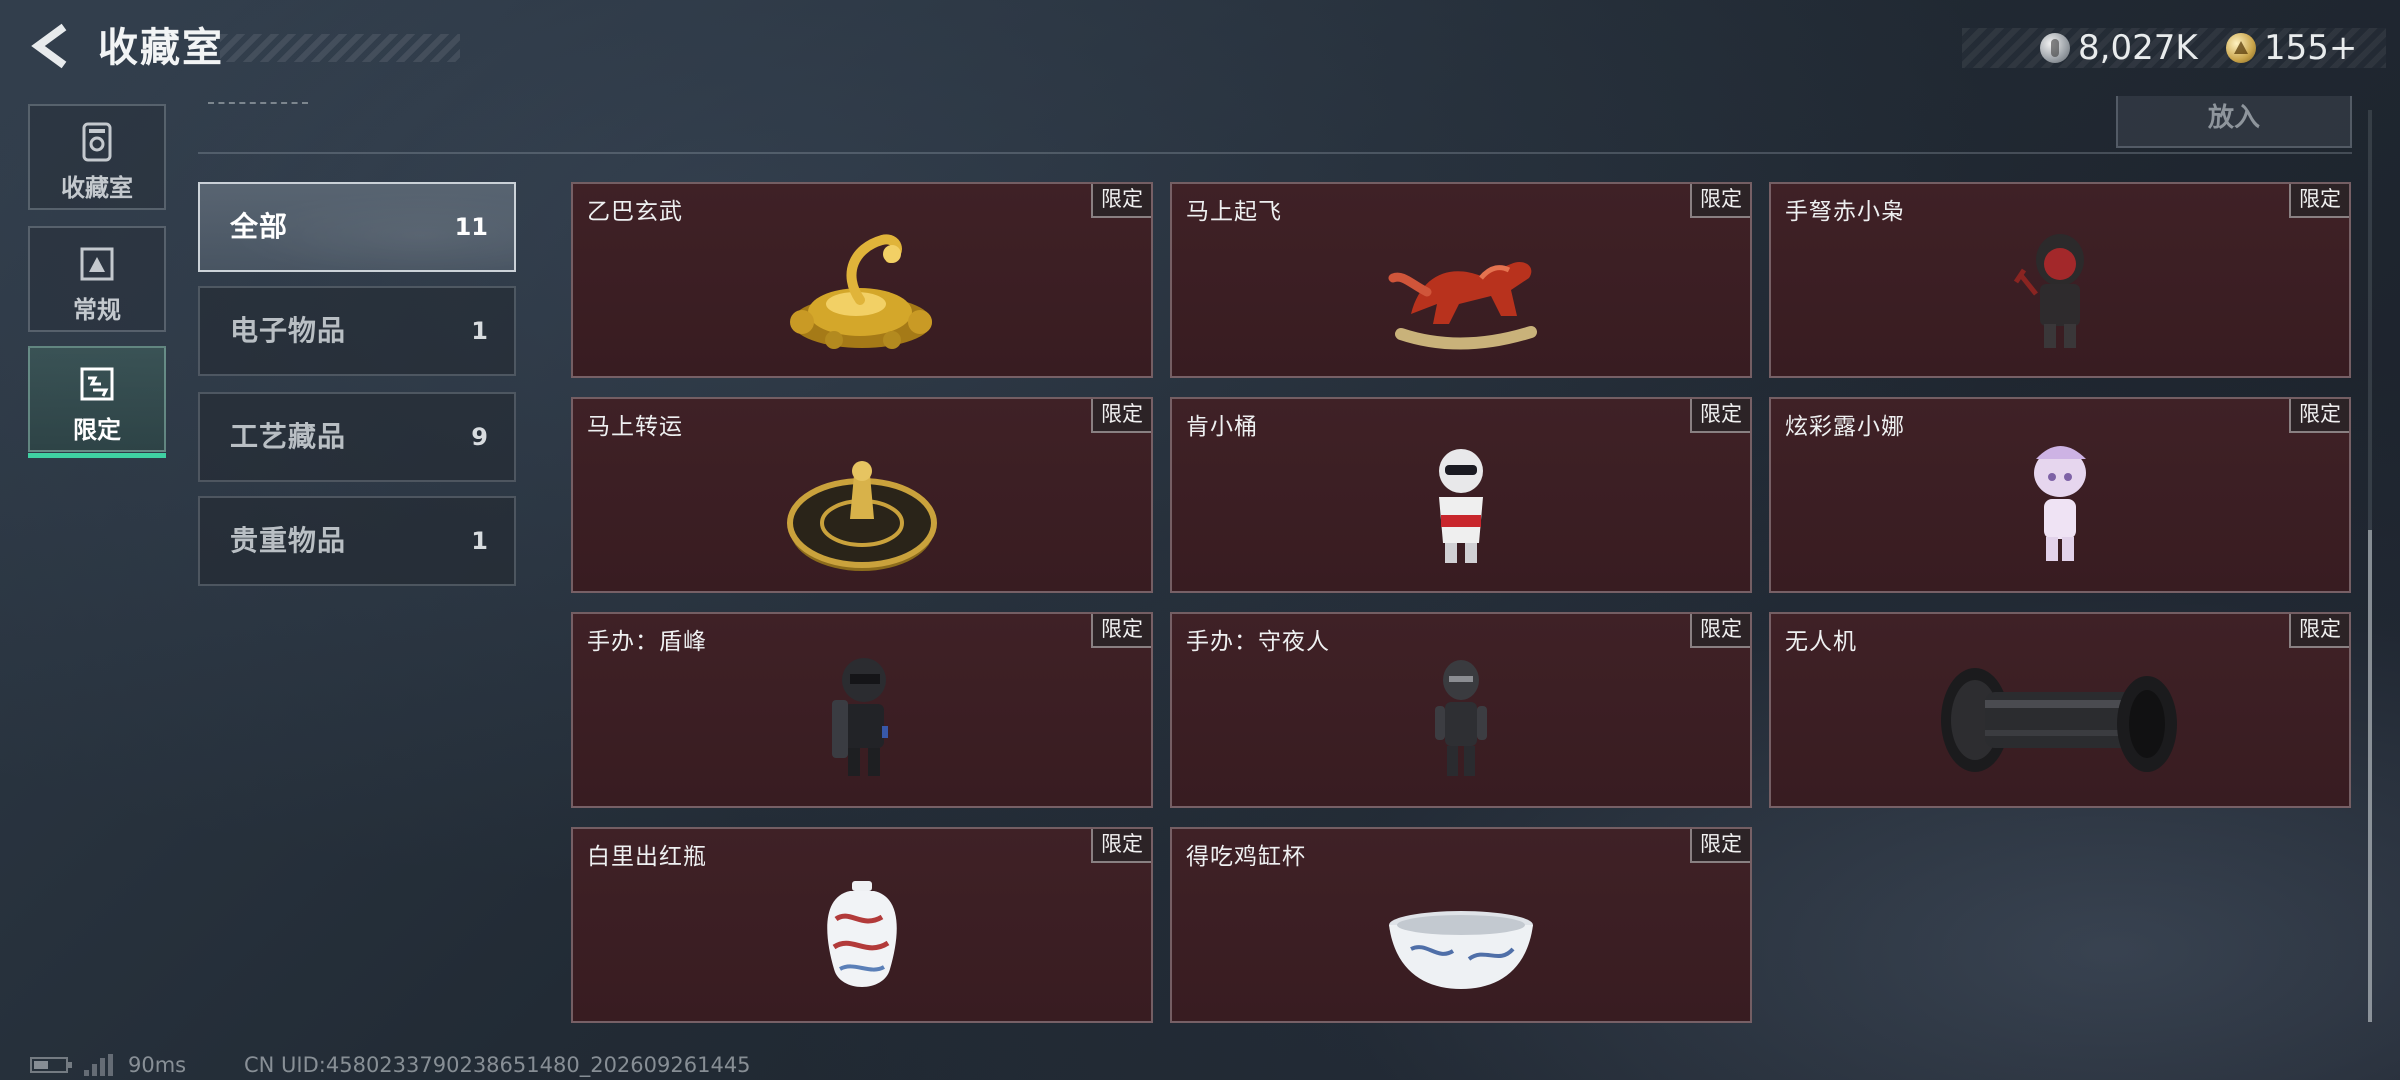 The image size is (2400, 1080). What do you see at coordinates (51, 1065) in the screenshot?
I see `battery-icon` at bounding box center [51, 1065].